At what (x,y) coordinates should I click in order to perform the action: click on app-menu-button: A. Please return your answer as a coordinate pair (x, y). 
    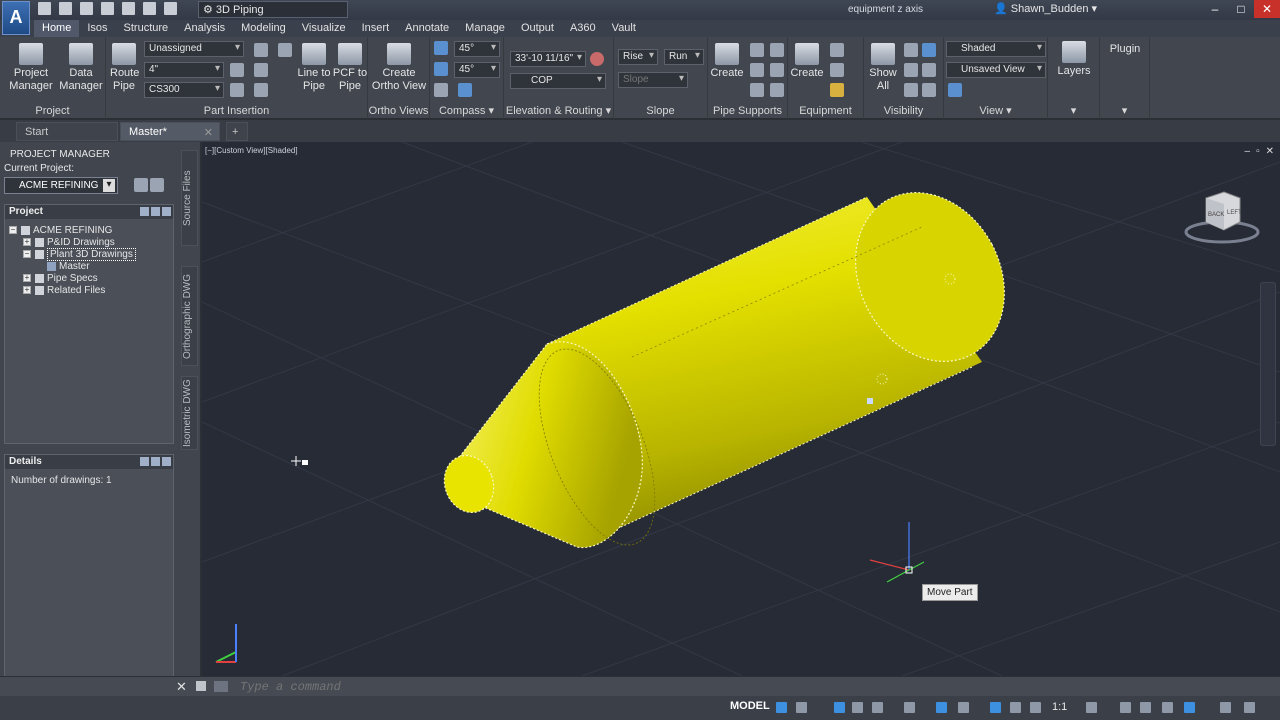
    Looking at the image, I should click on (16, 18).